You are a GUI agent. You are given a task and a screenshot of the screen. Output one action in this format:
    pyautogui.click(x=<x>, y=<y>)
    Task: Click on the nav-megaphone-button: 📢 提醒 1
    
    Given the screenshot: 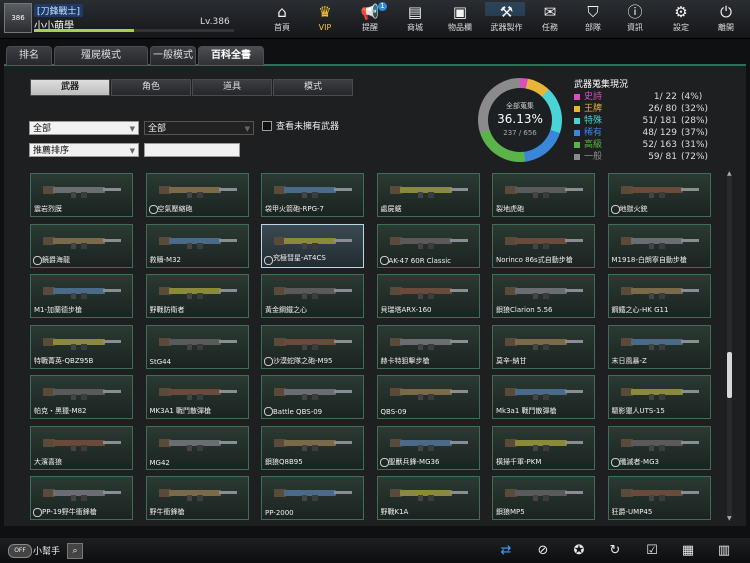 What is the action you would take?
    pyautogui.click(x=370, y=20)
    